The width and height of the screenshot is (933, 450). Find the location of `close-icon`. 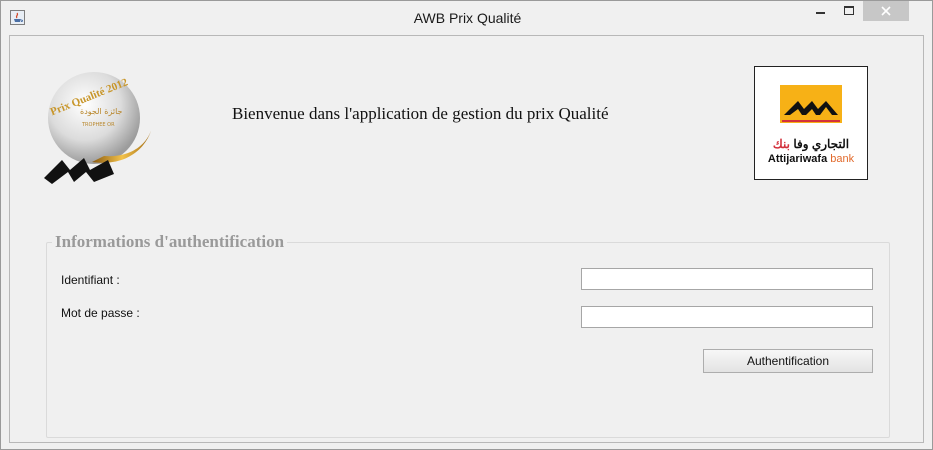

close-icon is located at coordinates (886, 11).